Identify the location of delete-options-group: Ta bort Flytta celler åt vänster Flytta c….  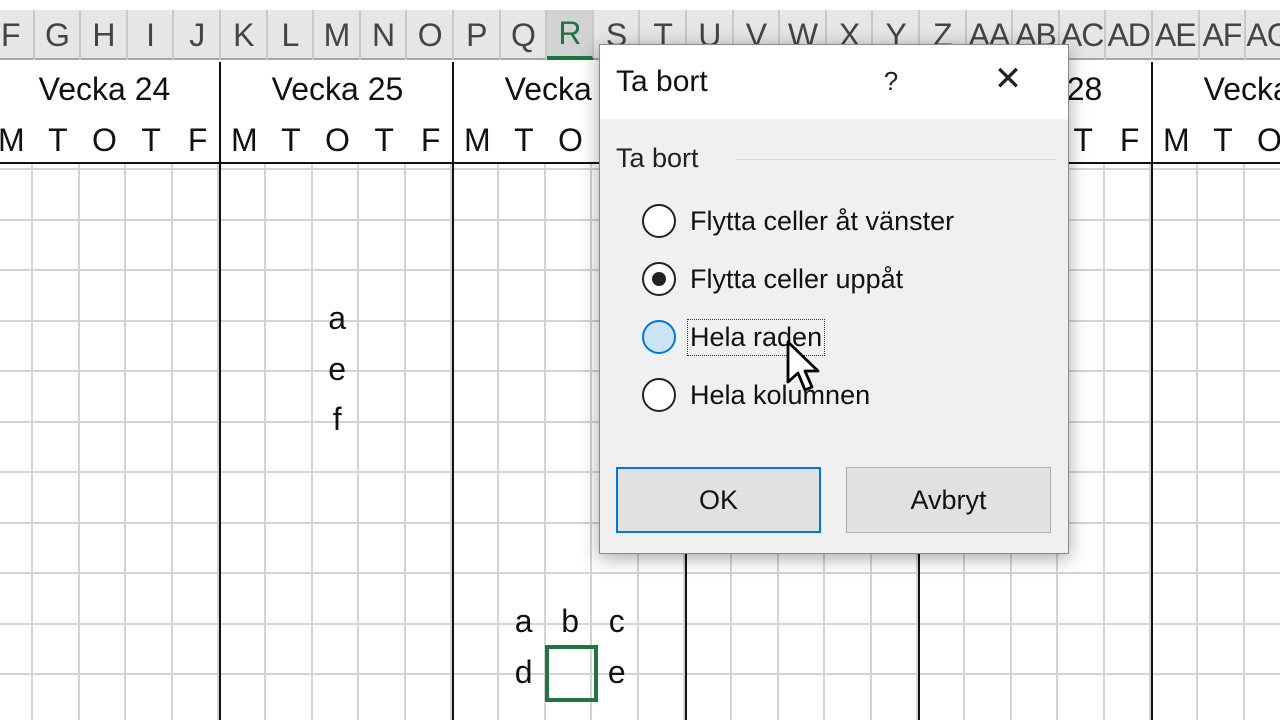
(836, 293).